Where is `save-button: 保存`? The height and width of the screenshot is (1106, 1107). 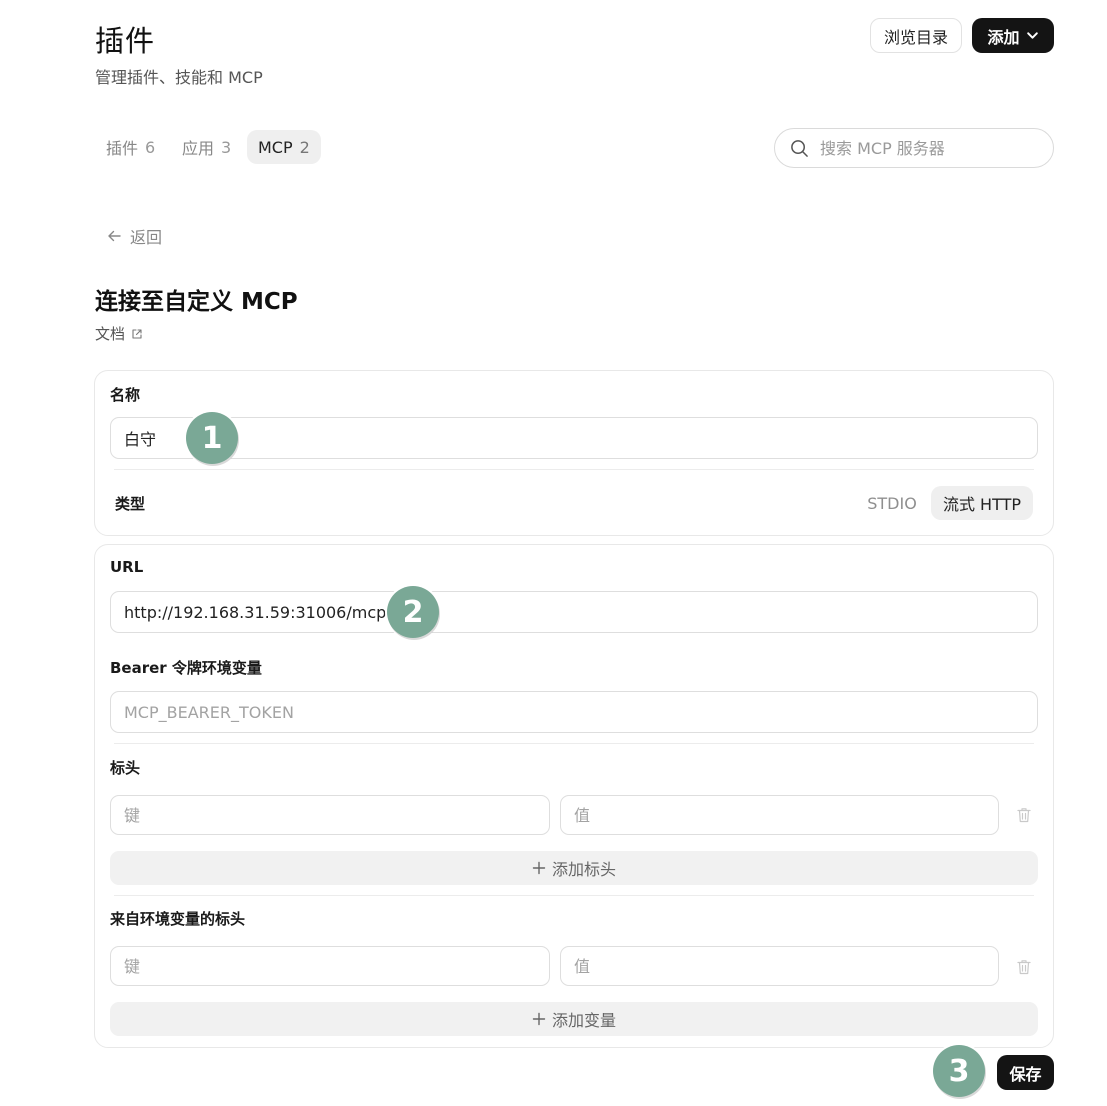
save-button: 保存 is located at coordinates (1025, 1072).